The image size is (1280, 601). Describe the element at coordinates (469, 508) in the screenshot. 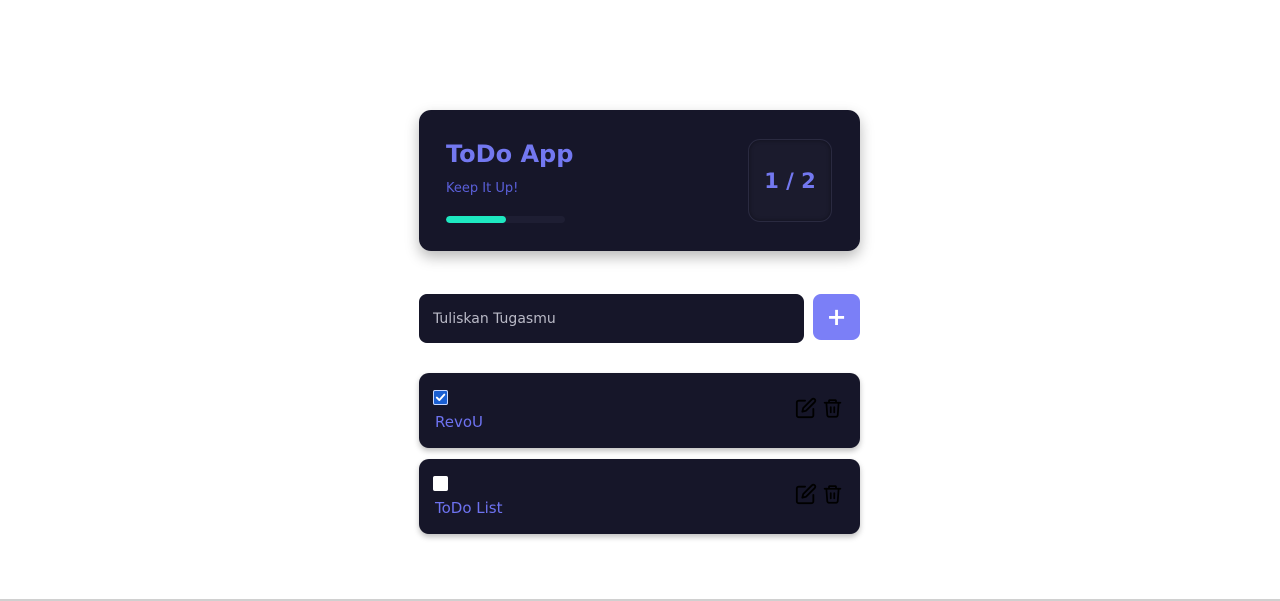

I see `todo-label: ToDo List` at that location.